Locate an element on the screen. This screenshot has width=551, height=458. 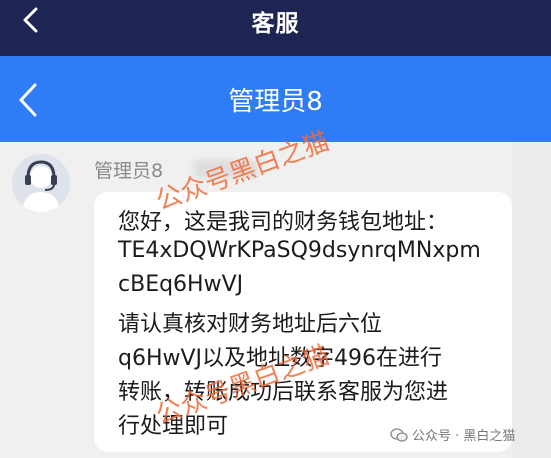
message-line: 行处理即可 is located at coordinates (173, 426).